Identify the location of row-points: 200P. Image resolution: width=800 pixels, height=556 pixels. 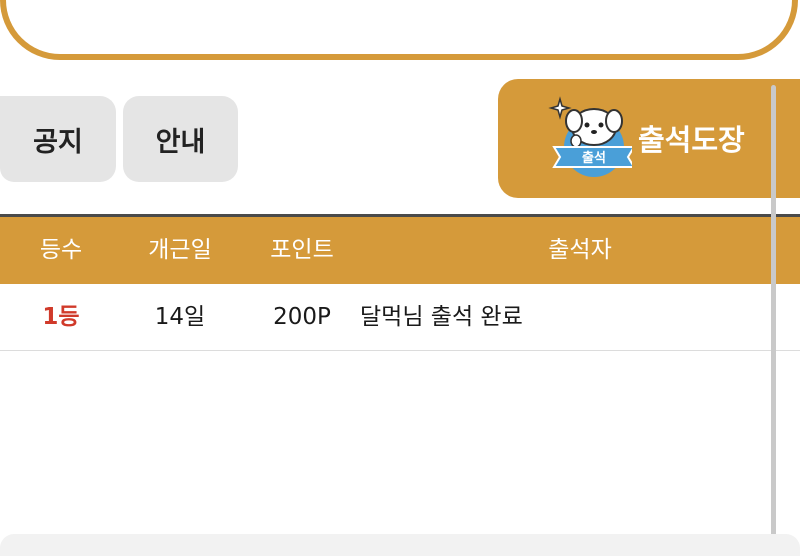
(302, 317).